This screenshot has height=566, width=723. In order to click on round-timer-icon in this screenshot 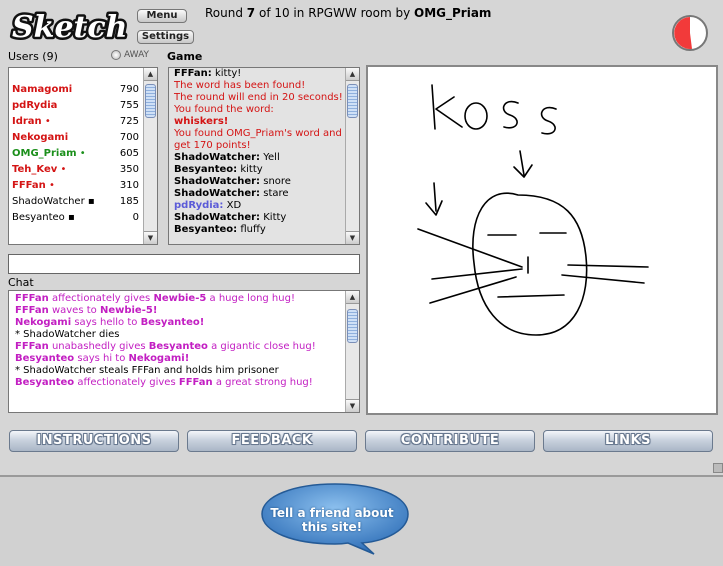, I will do `click(690, 33)`.